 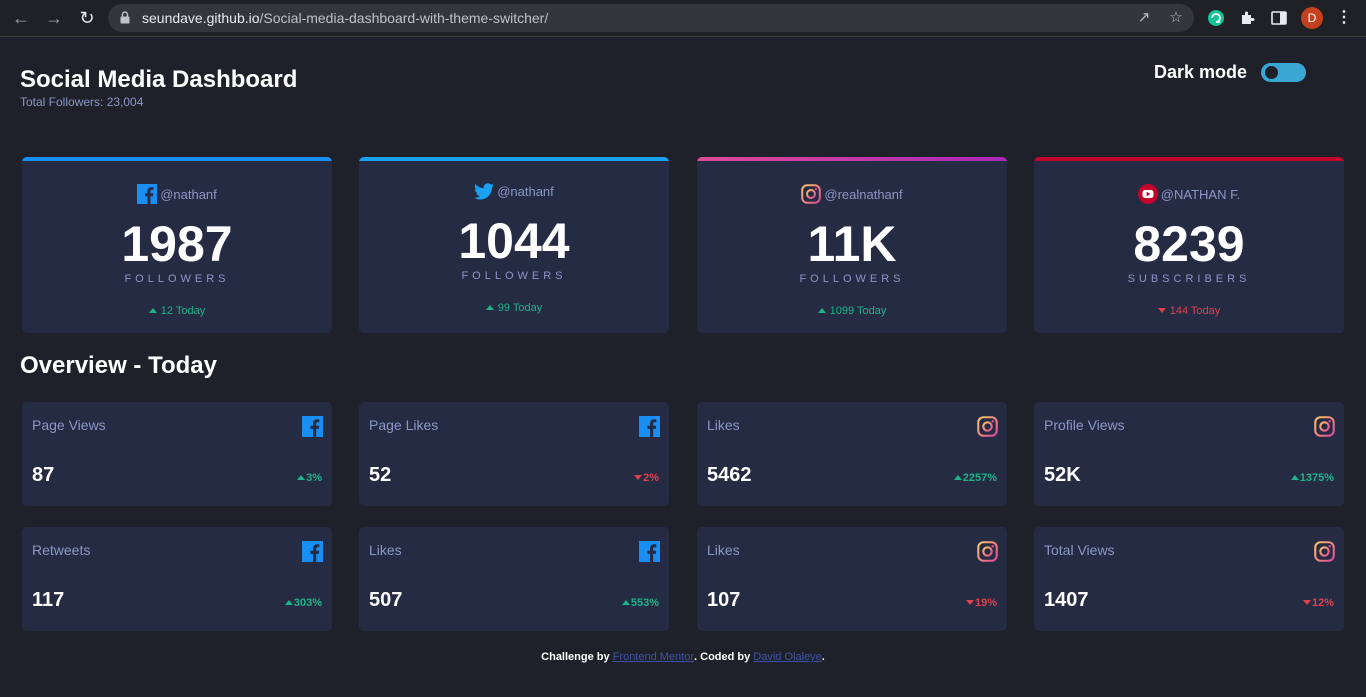 What do you see at coordinates (823, 657) in the screenshot?
I see `footer-suffix: .` at bounding box center [823, 657].